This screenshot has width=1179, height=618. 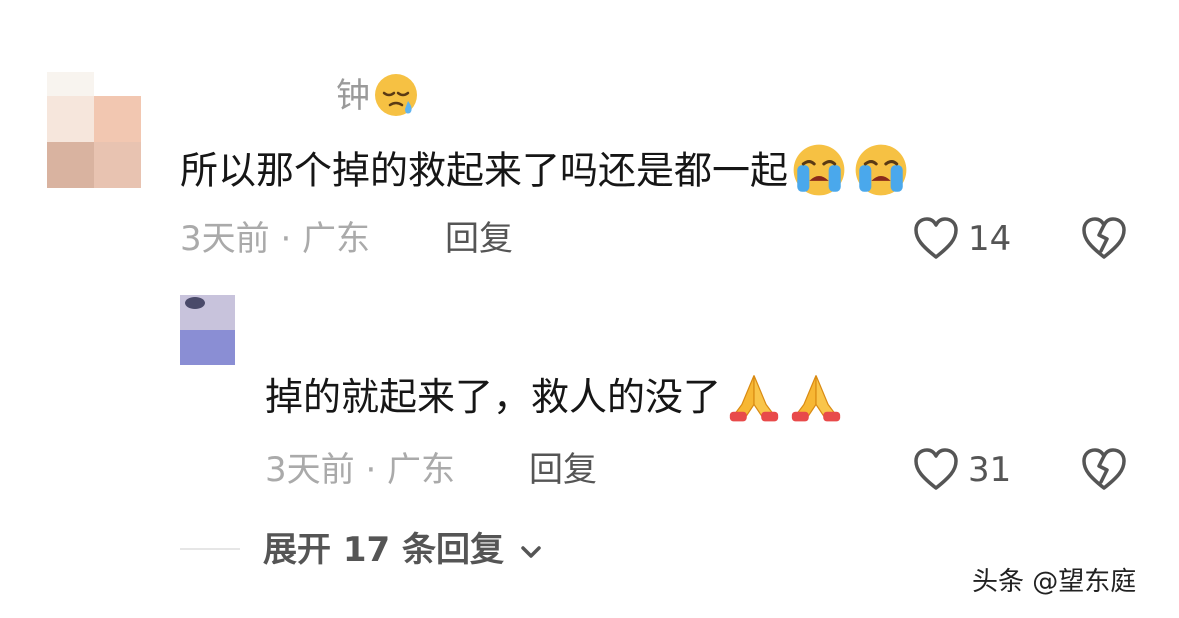 I want to click on expand-replies-button: 展开 17 条回复, so click(x=403, y=550).